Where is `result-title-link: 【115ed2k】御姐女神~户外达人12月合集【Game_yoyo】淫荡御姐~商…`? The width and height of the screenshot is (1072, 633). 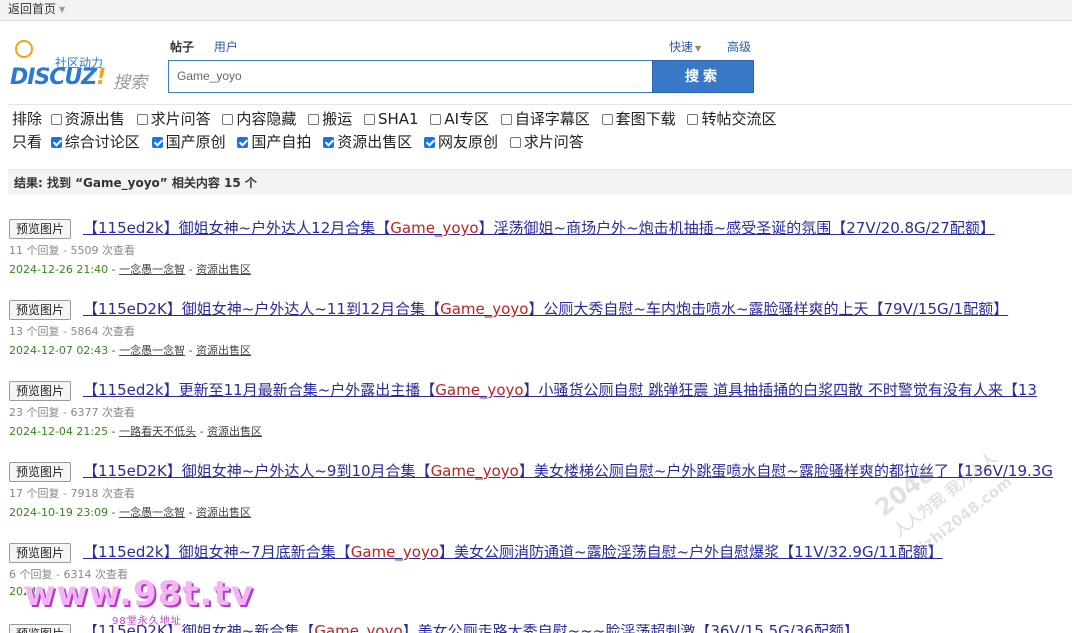
result-title-link: 【115ed2k】御姐女神~户外达人12月合集【Game_yoyo】淫荡御姐~商… is located at coordinates (539, 228).